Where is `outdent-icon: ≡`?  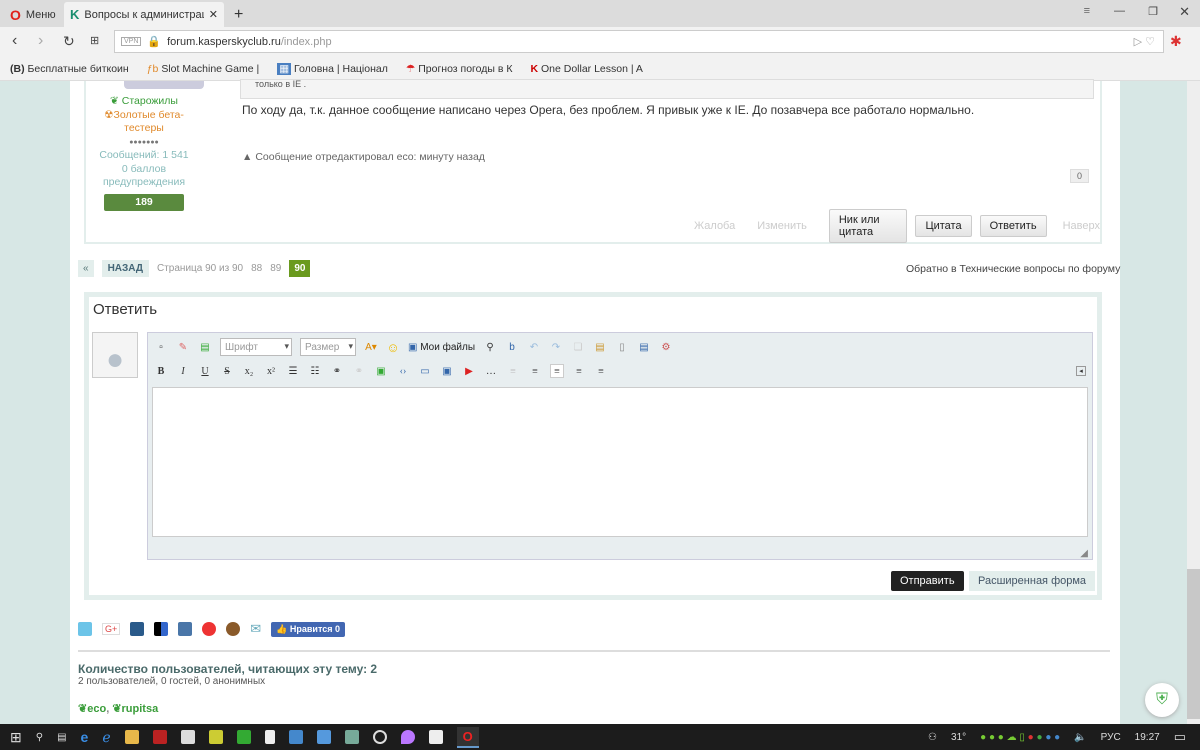 outdent-icon: ≡ is located at coordinates (513, 371).